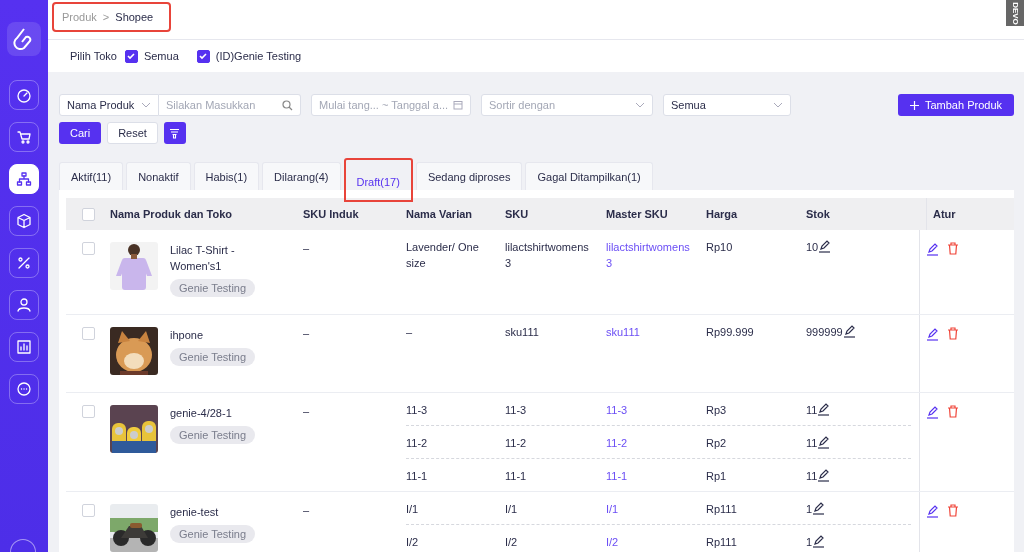  Describe the element at coordinates (955, 105) in the screenshot. I see `add-product-button: Tambah Produk` at that location.